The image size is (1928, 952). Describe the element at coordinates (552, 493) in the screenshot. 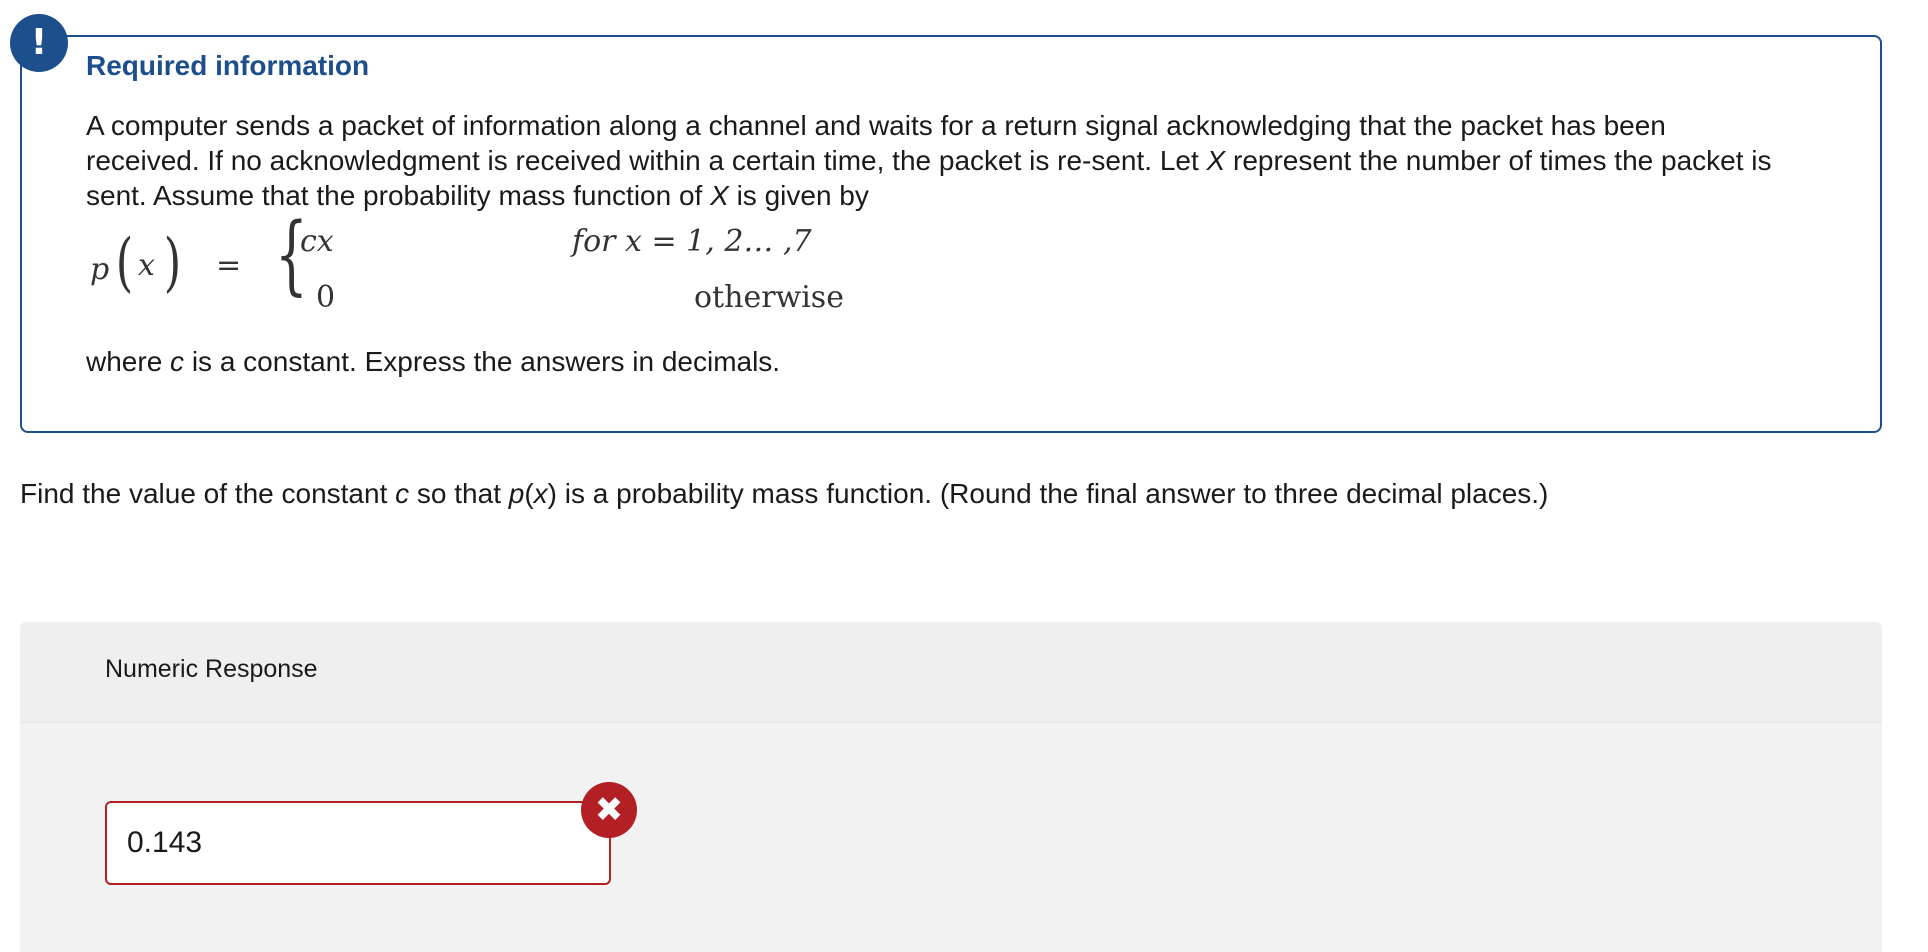

I see `question-text: )` at that location.